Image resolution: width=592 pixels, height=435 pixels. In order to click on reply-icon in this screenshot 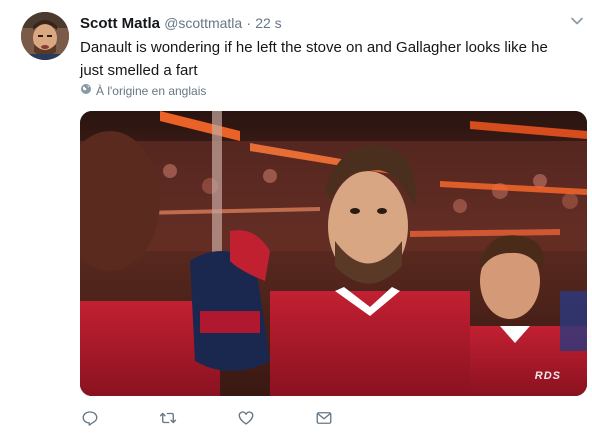, I will do `click(90, 418)`.